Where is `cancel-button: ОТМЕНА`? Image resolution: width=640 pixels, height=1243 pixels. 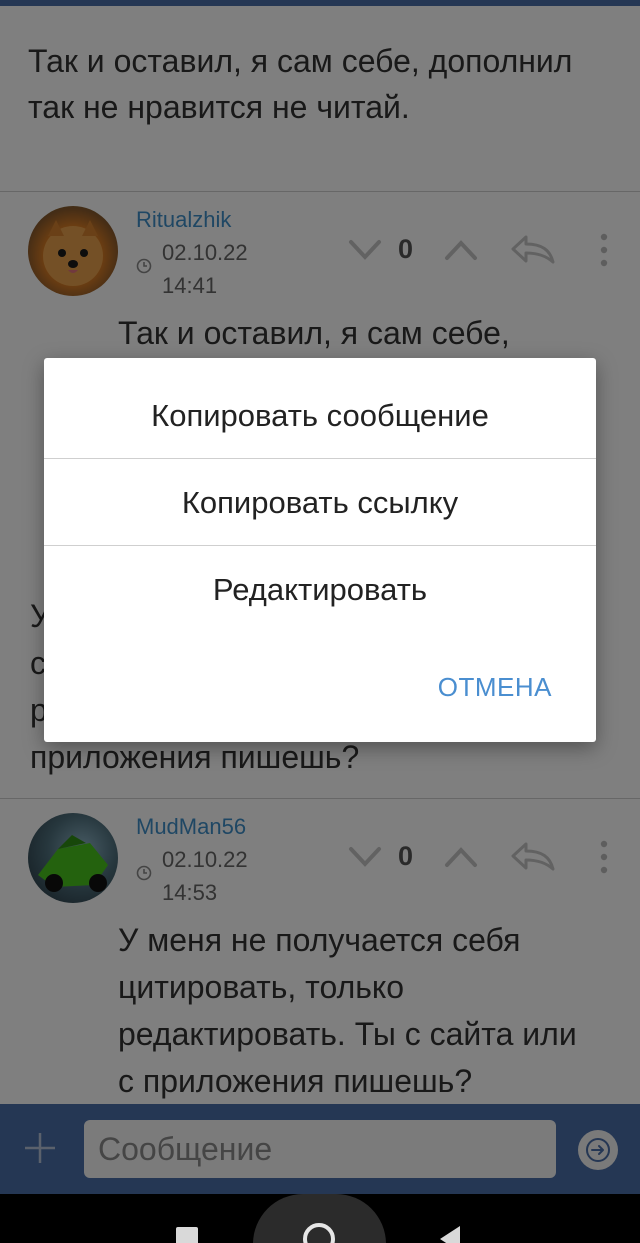
cancel-button: ОТМЕНА is located at coordinates (495, 687).